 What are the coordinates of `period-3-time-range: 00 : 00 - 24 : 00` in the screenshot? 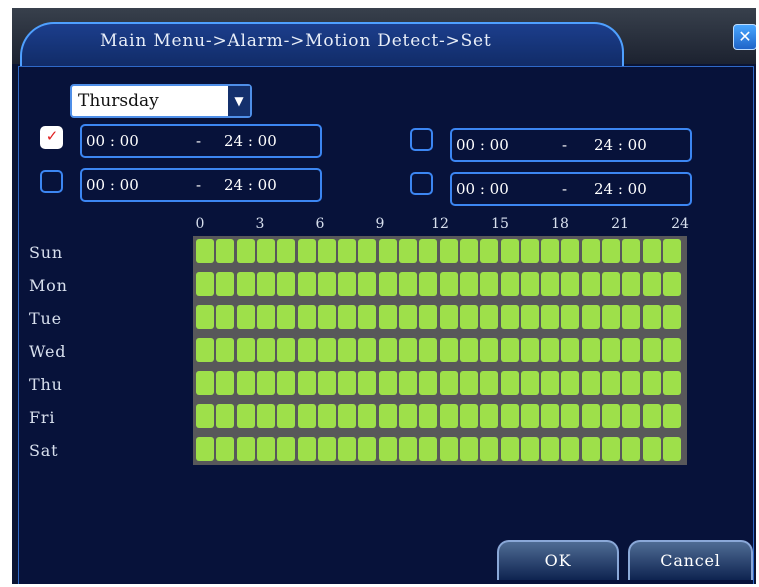 It's located at (571, 145).